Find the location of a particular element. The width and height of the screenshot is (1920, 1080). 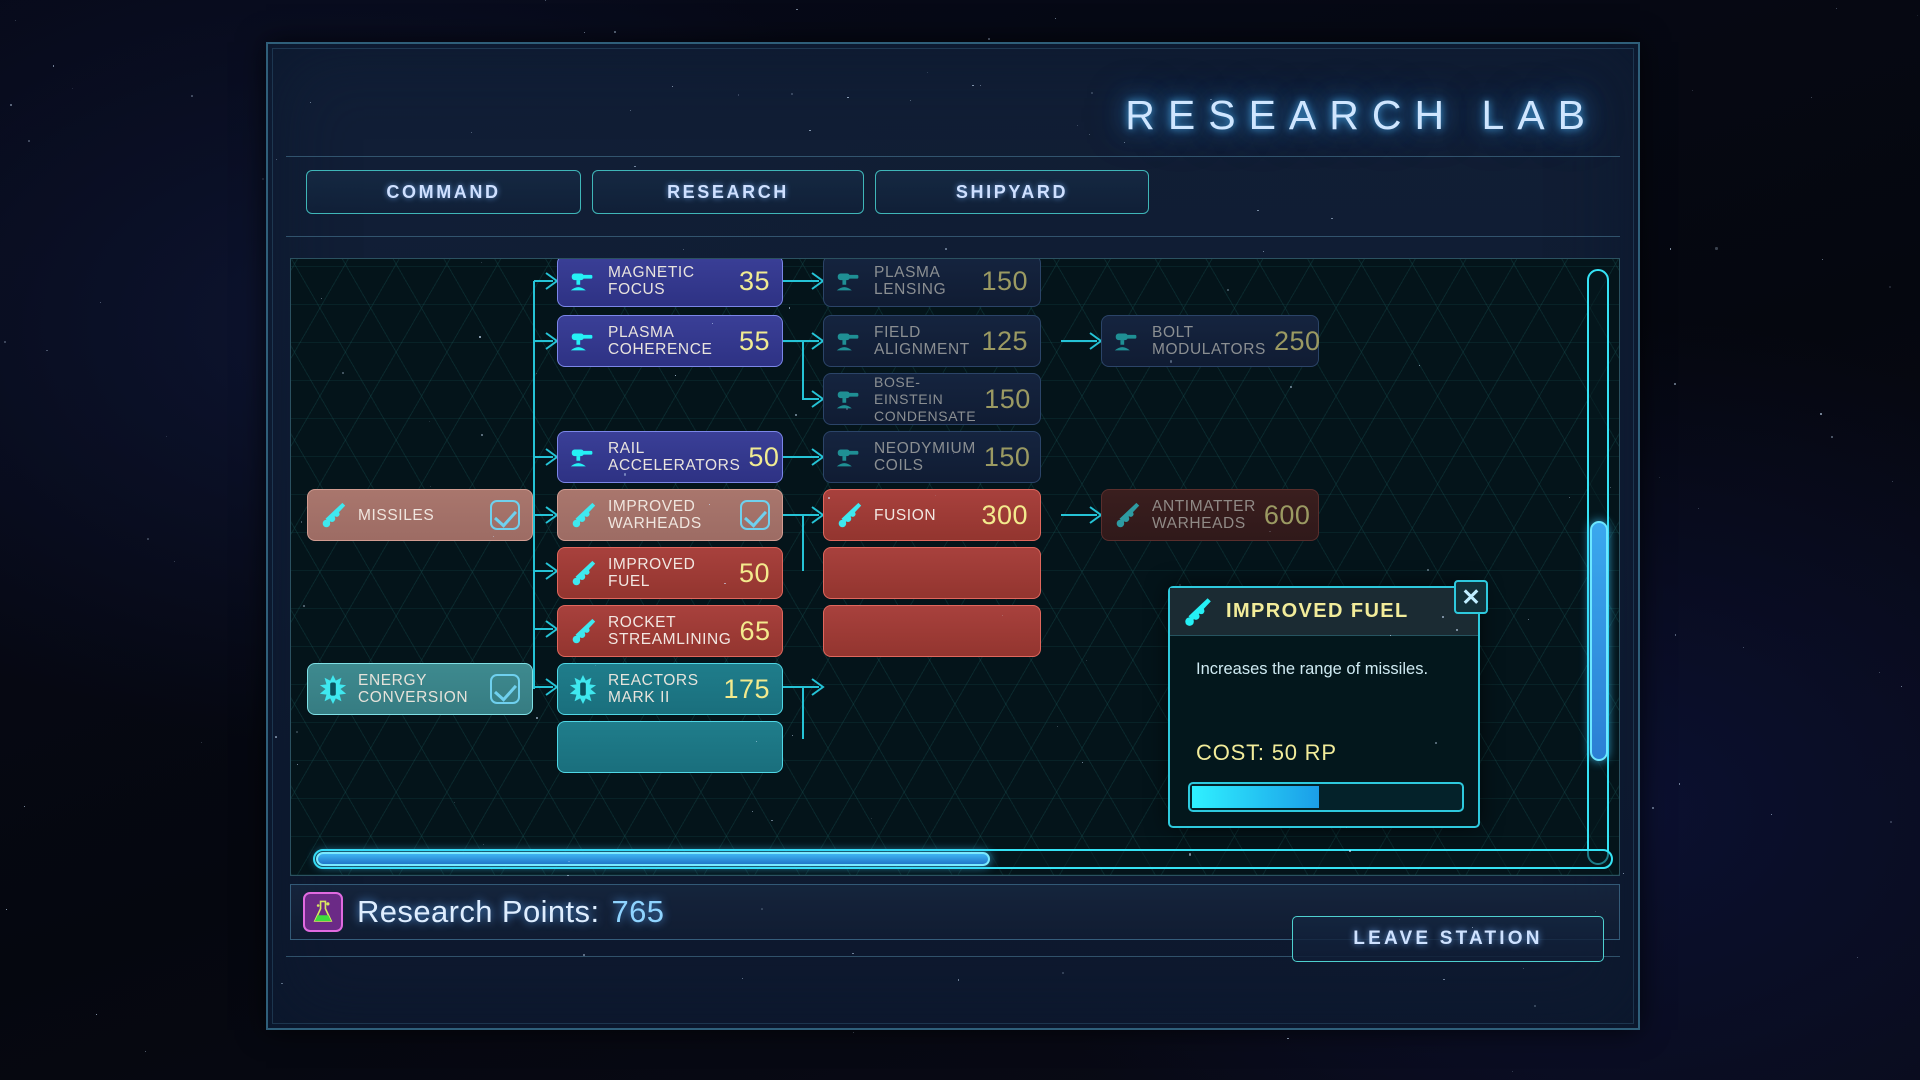

tab-command: COMMAND is located at coordinates (443, 192).